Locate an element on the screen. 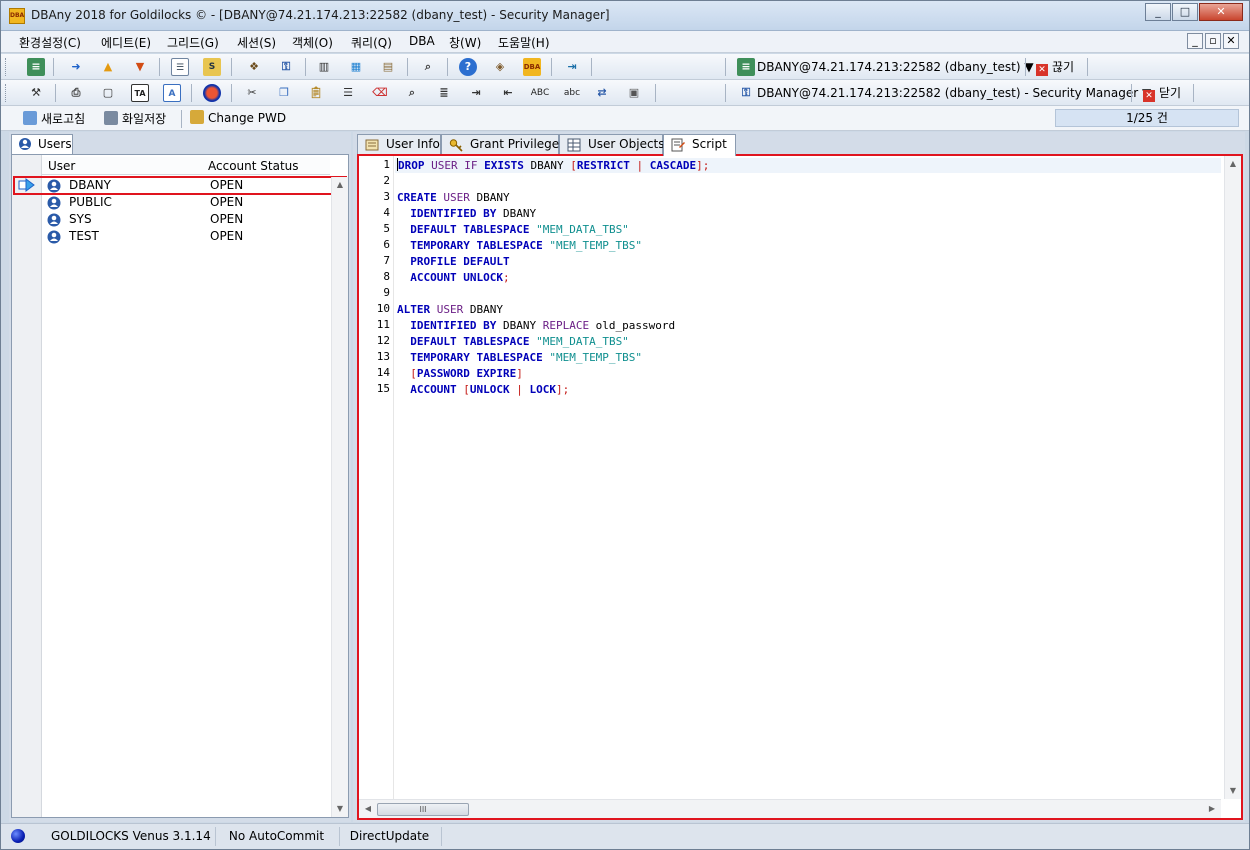 Image resolution: width=1250 pixels, height=850 pixels. cut-icon: ✂ is located at coordinates (252, 93).